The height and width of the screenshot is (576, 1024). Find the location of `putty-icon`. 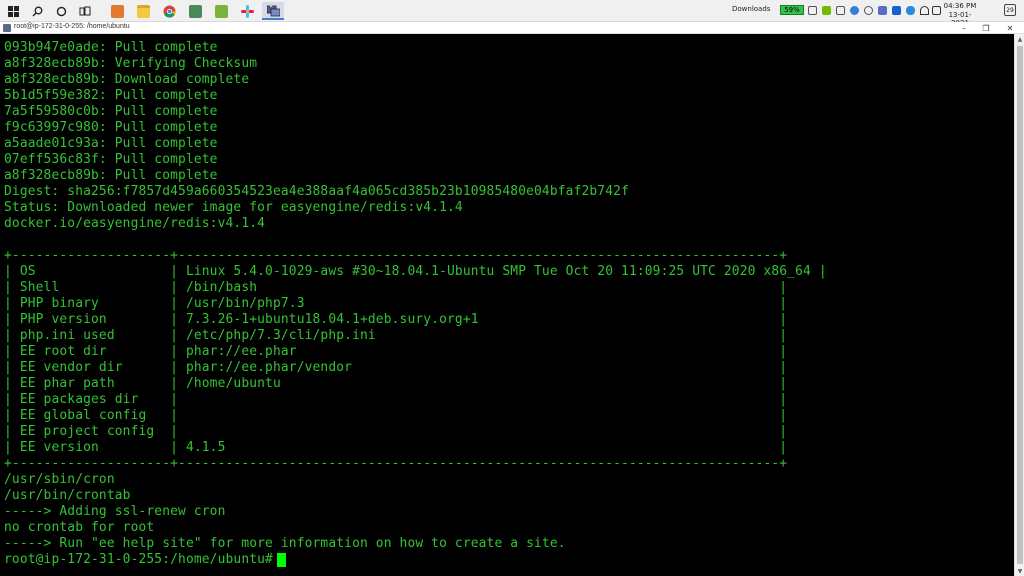

putty-icon is located at coordinates (273, 9).